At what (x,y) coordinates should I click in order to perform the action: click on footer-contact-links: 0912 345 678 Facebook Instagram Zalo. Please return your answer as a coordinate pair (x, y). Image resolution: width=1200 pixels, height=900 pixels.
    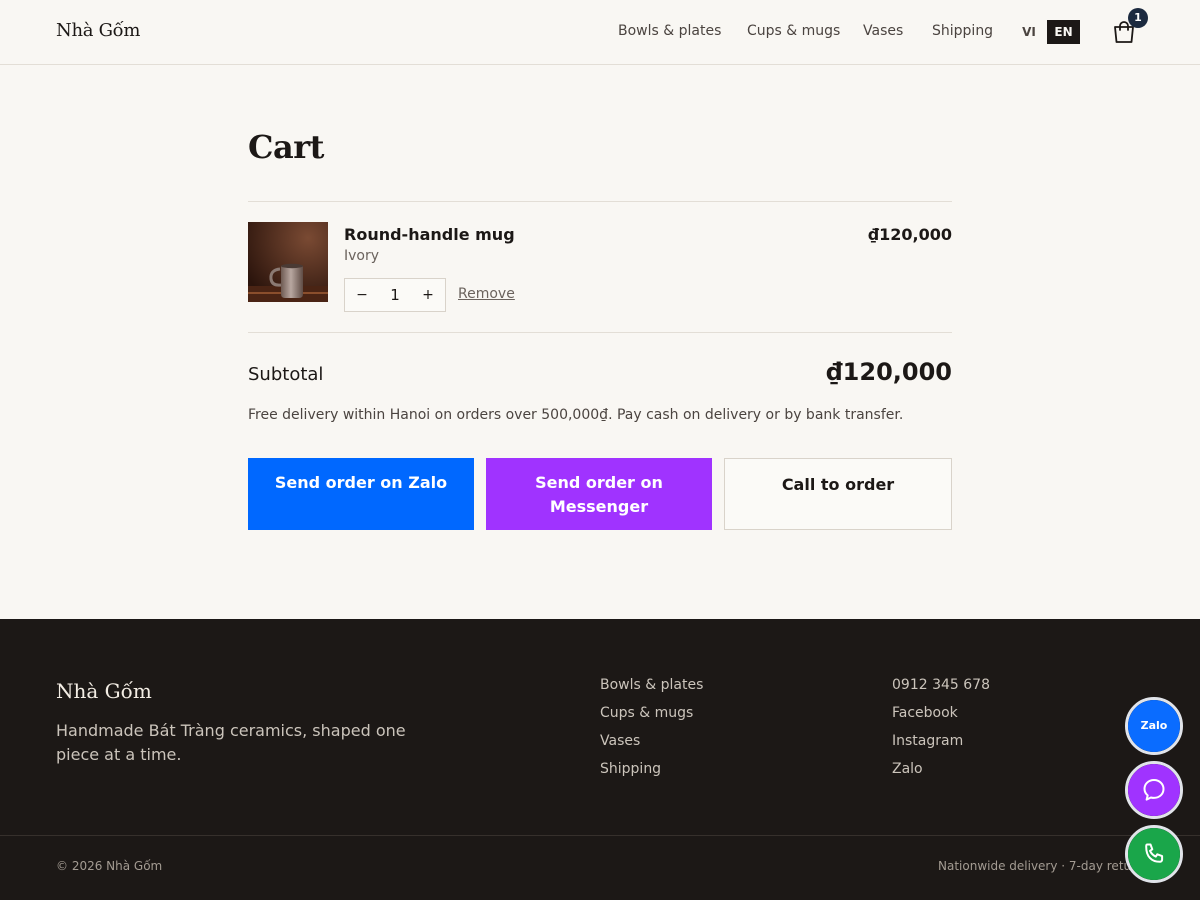
    Looking at the image, I should click on (941, 731).